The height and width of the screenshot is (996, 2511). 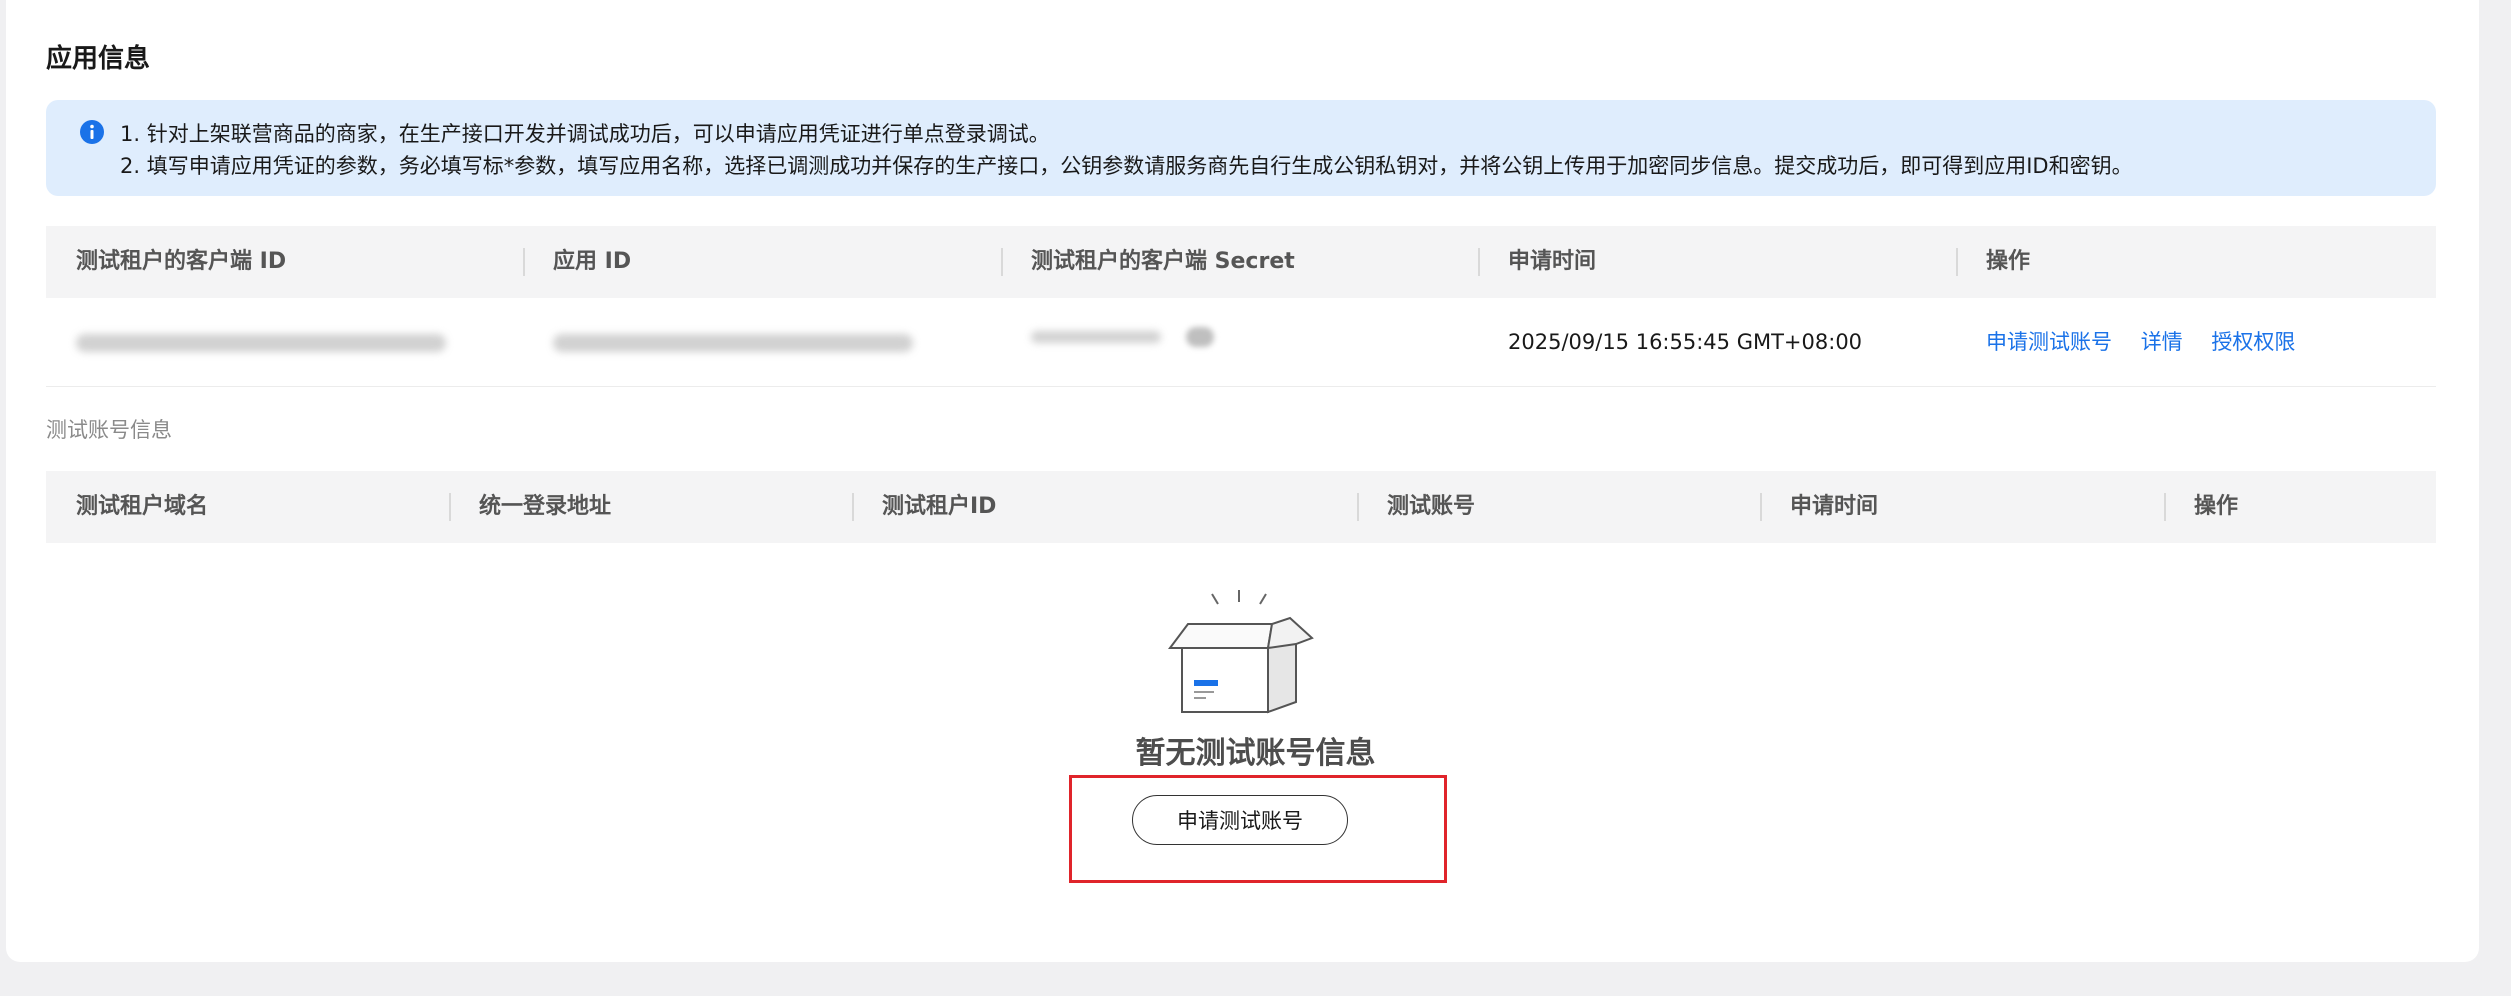 What do you see at coordinates (1431, 506) in the screenshot?
I see `col-test-account: 测试账号` at bounding box center [1431, 506].